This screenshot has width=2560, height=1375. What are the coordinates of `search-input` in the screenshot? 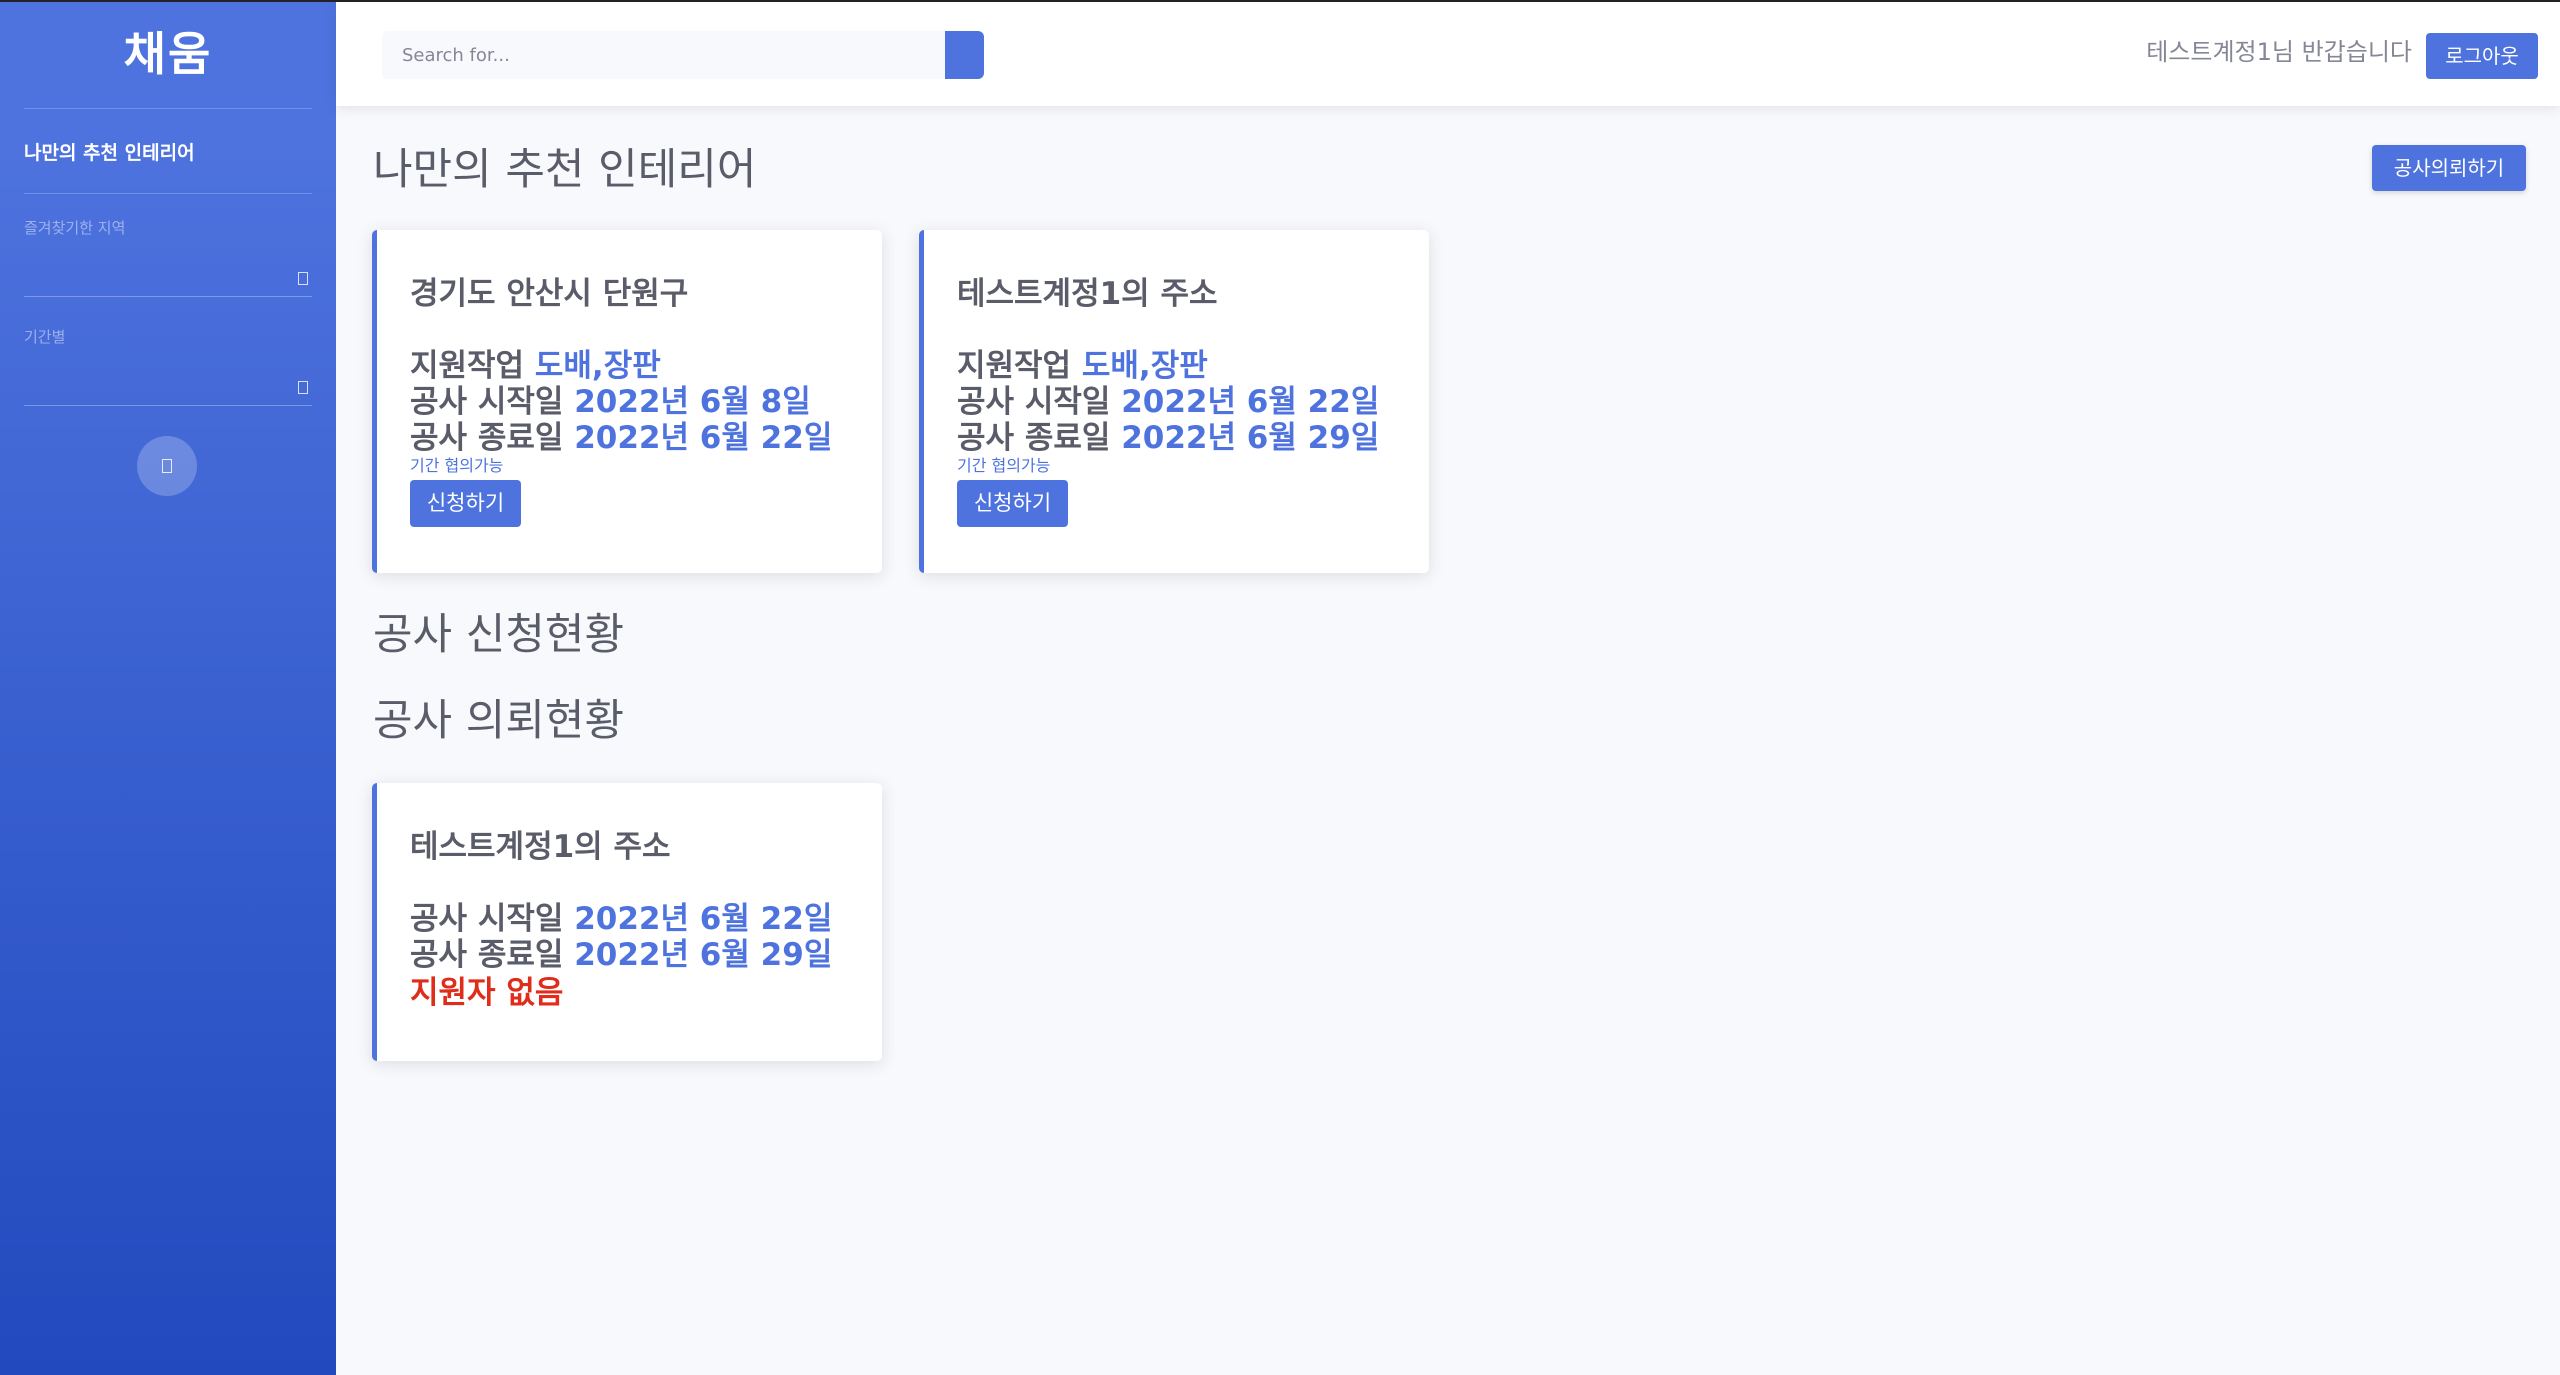 It's located at (663, 55).